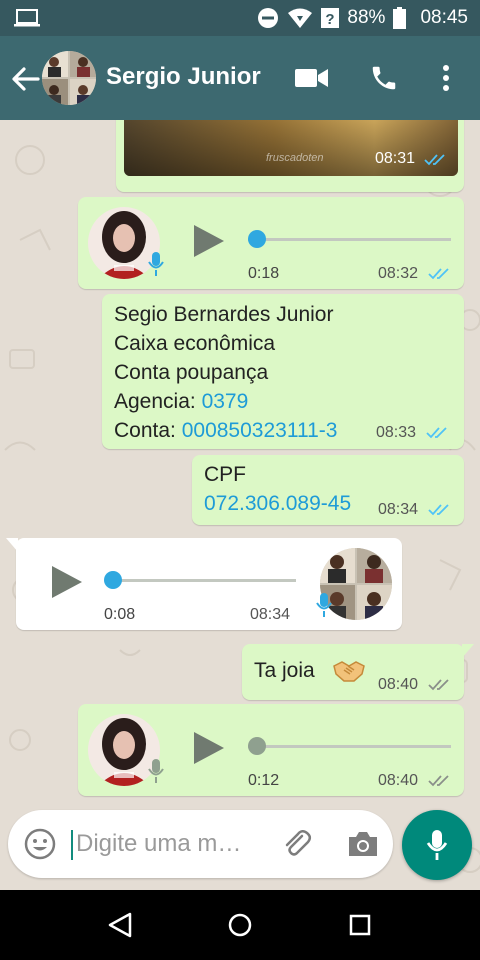 The height and width of the screenshot is (960, 480). What do you see at coordinates (240, 18) in the screenshot?
I see `status-bar: ? 88% 08:45` at bounding box center [240, 18].